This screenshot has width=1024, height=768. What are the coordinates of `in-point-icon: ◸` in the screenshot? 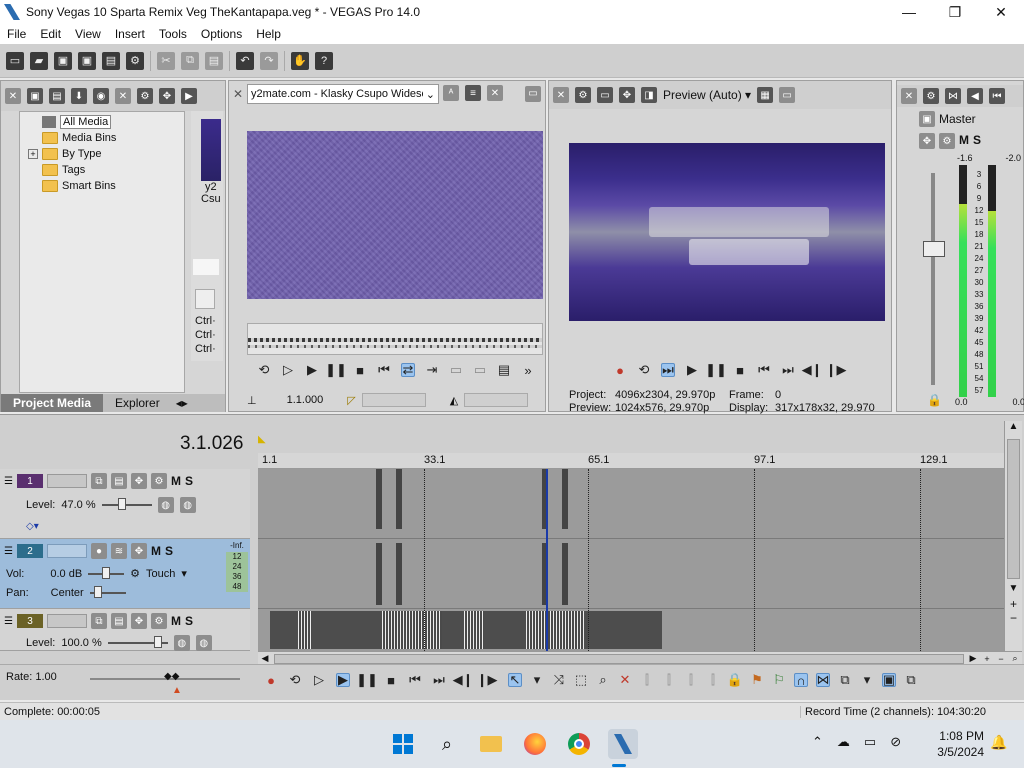 It's located at (351, 400).